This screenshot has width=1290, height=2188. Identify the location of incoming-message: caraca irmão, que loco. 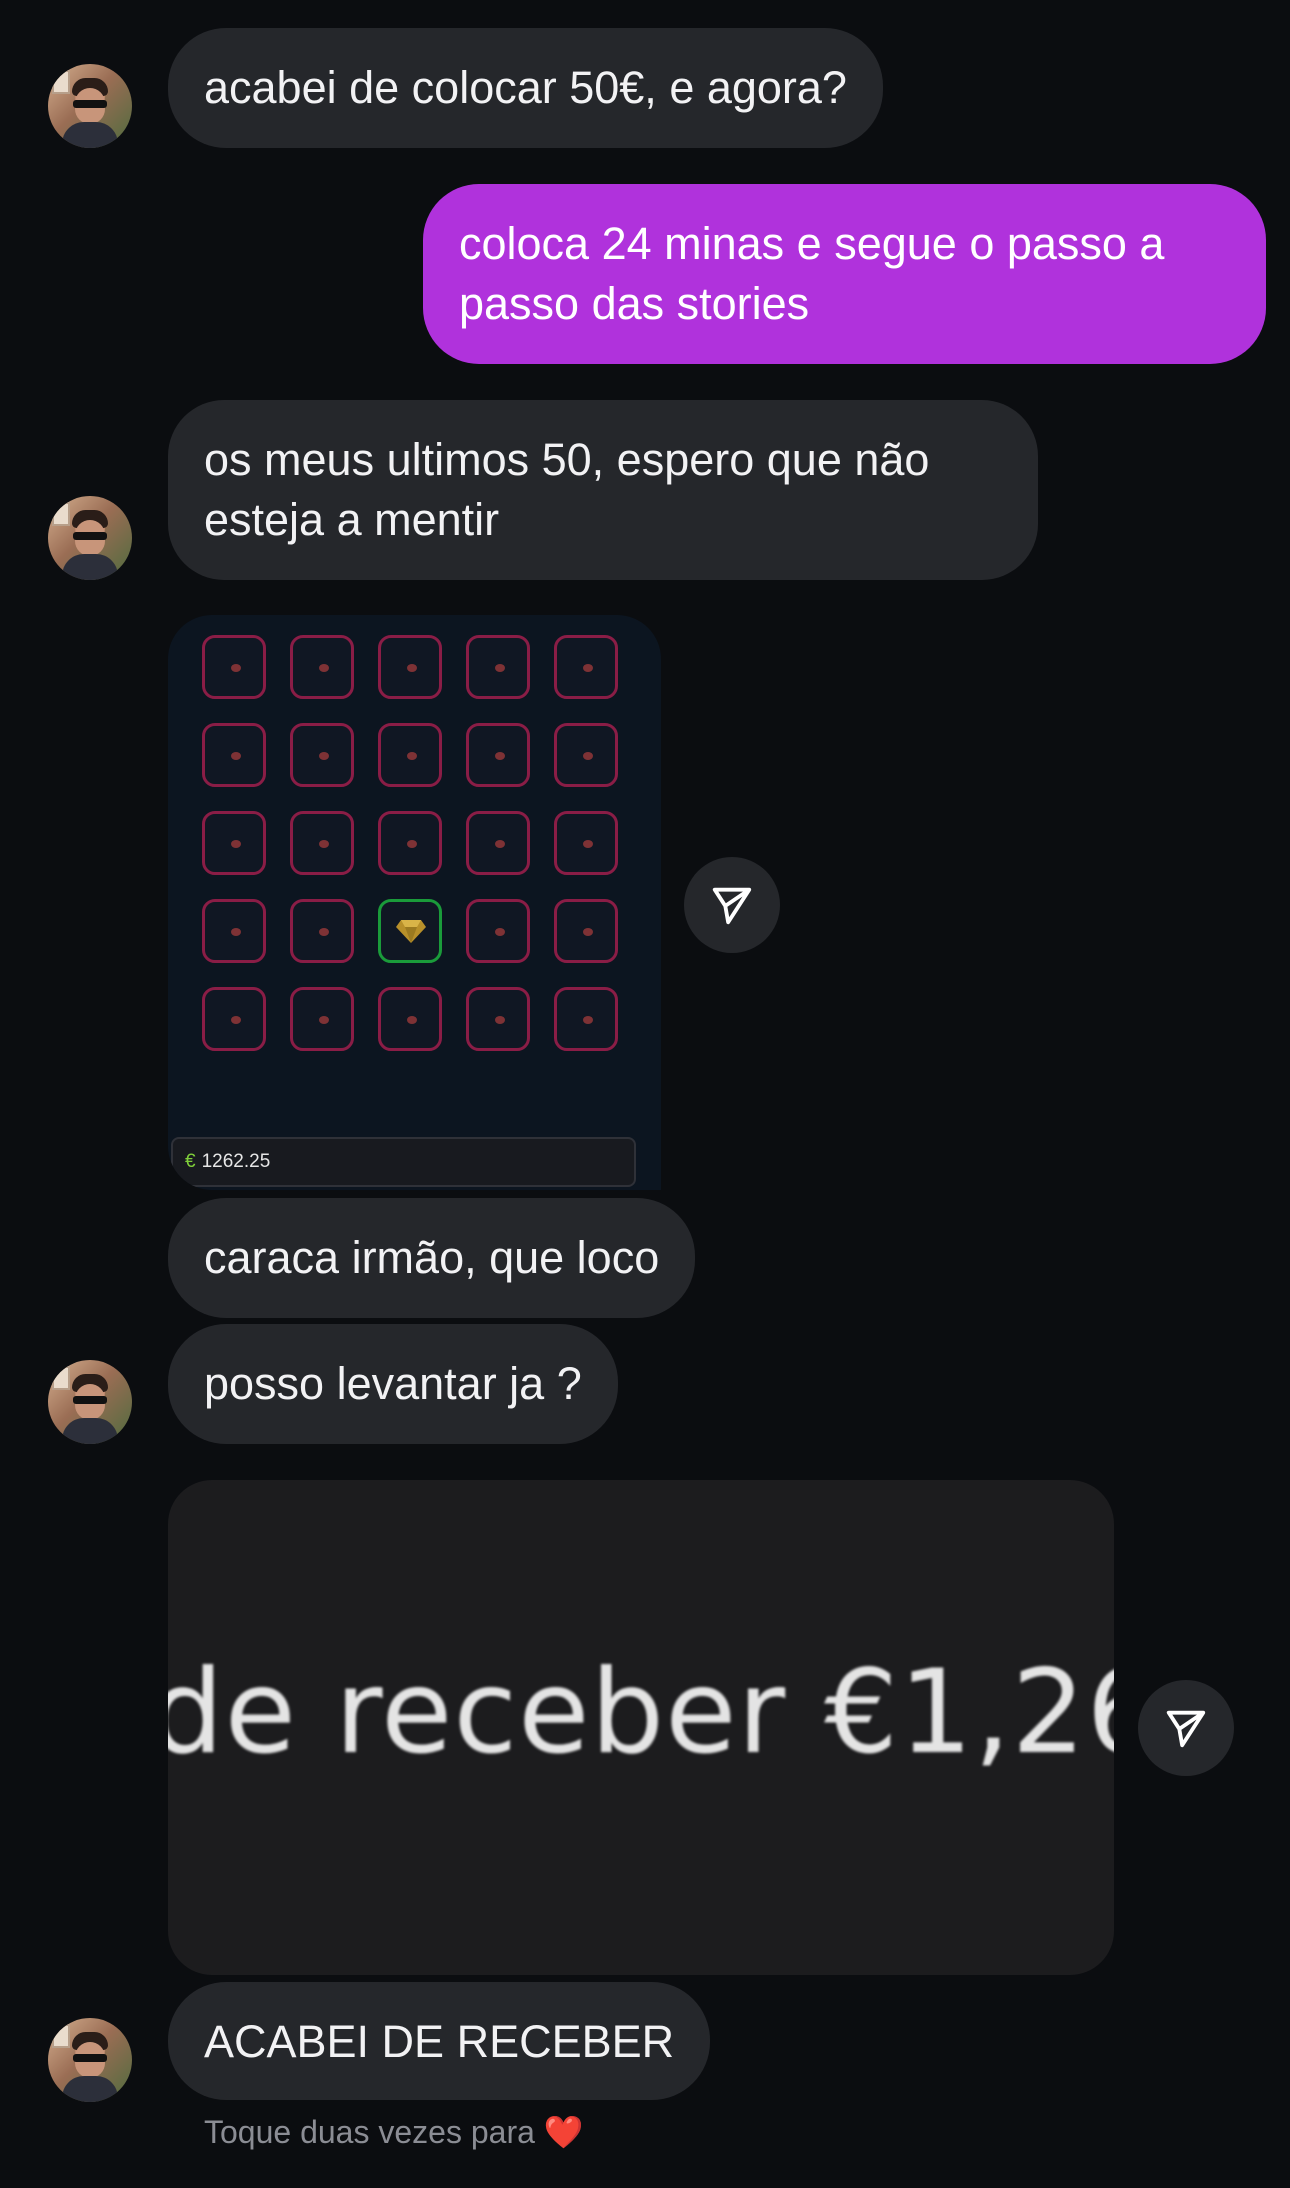
(432, 1258).